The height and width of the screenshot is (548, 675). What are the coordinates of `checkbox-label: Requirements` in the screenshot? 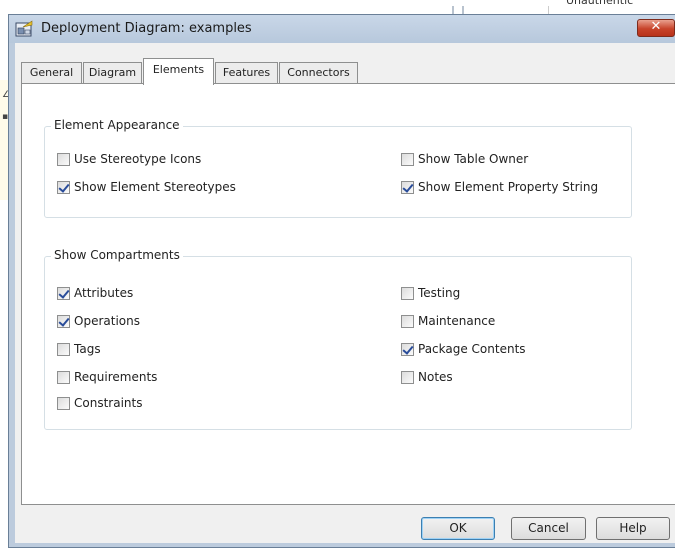 It's located at (116, 377).